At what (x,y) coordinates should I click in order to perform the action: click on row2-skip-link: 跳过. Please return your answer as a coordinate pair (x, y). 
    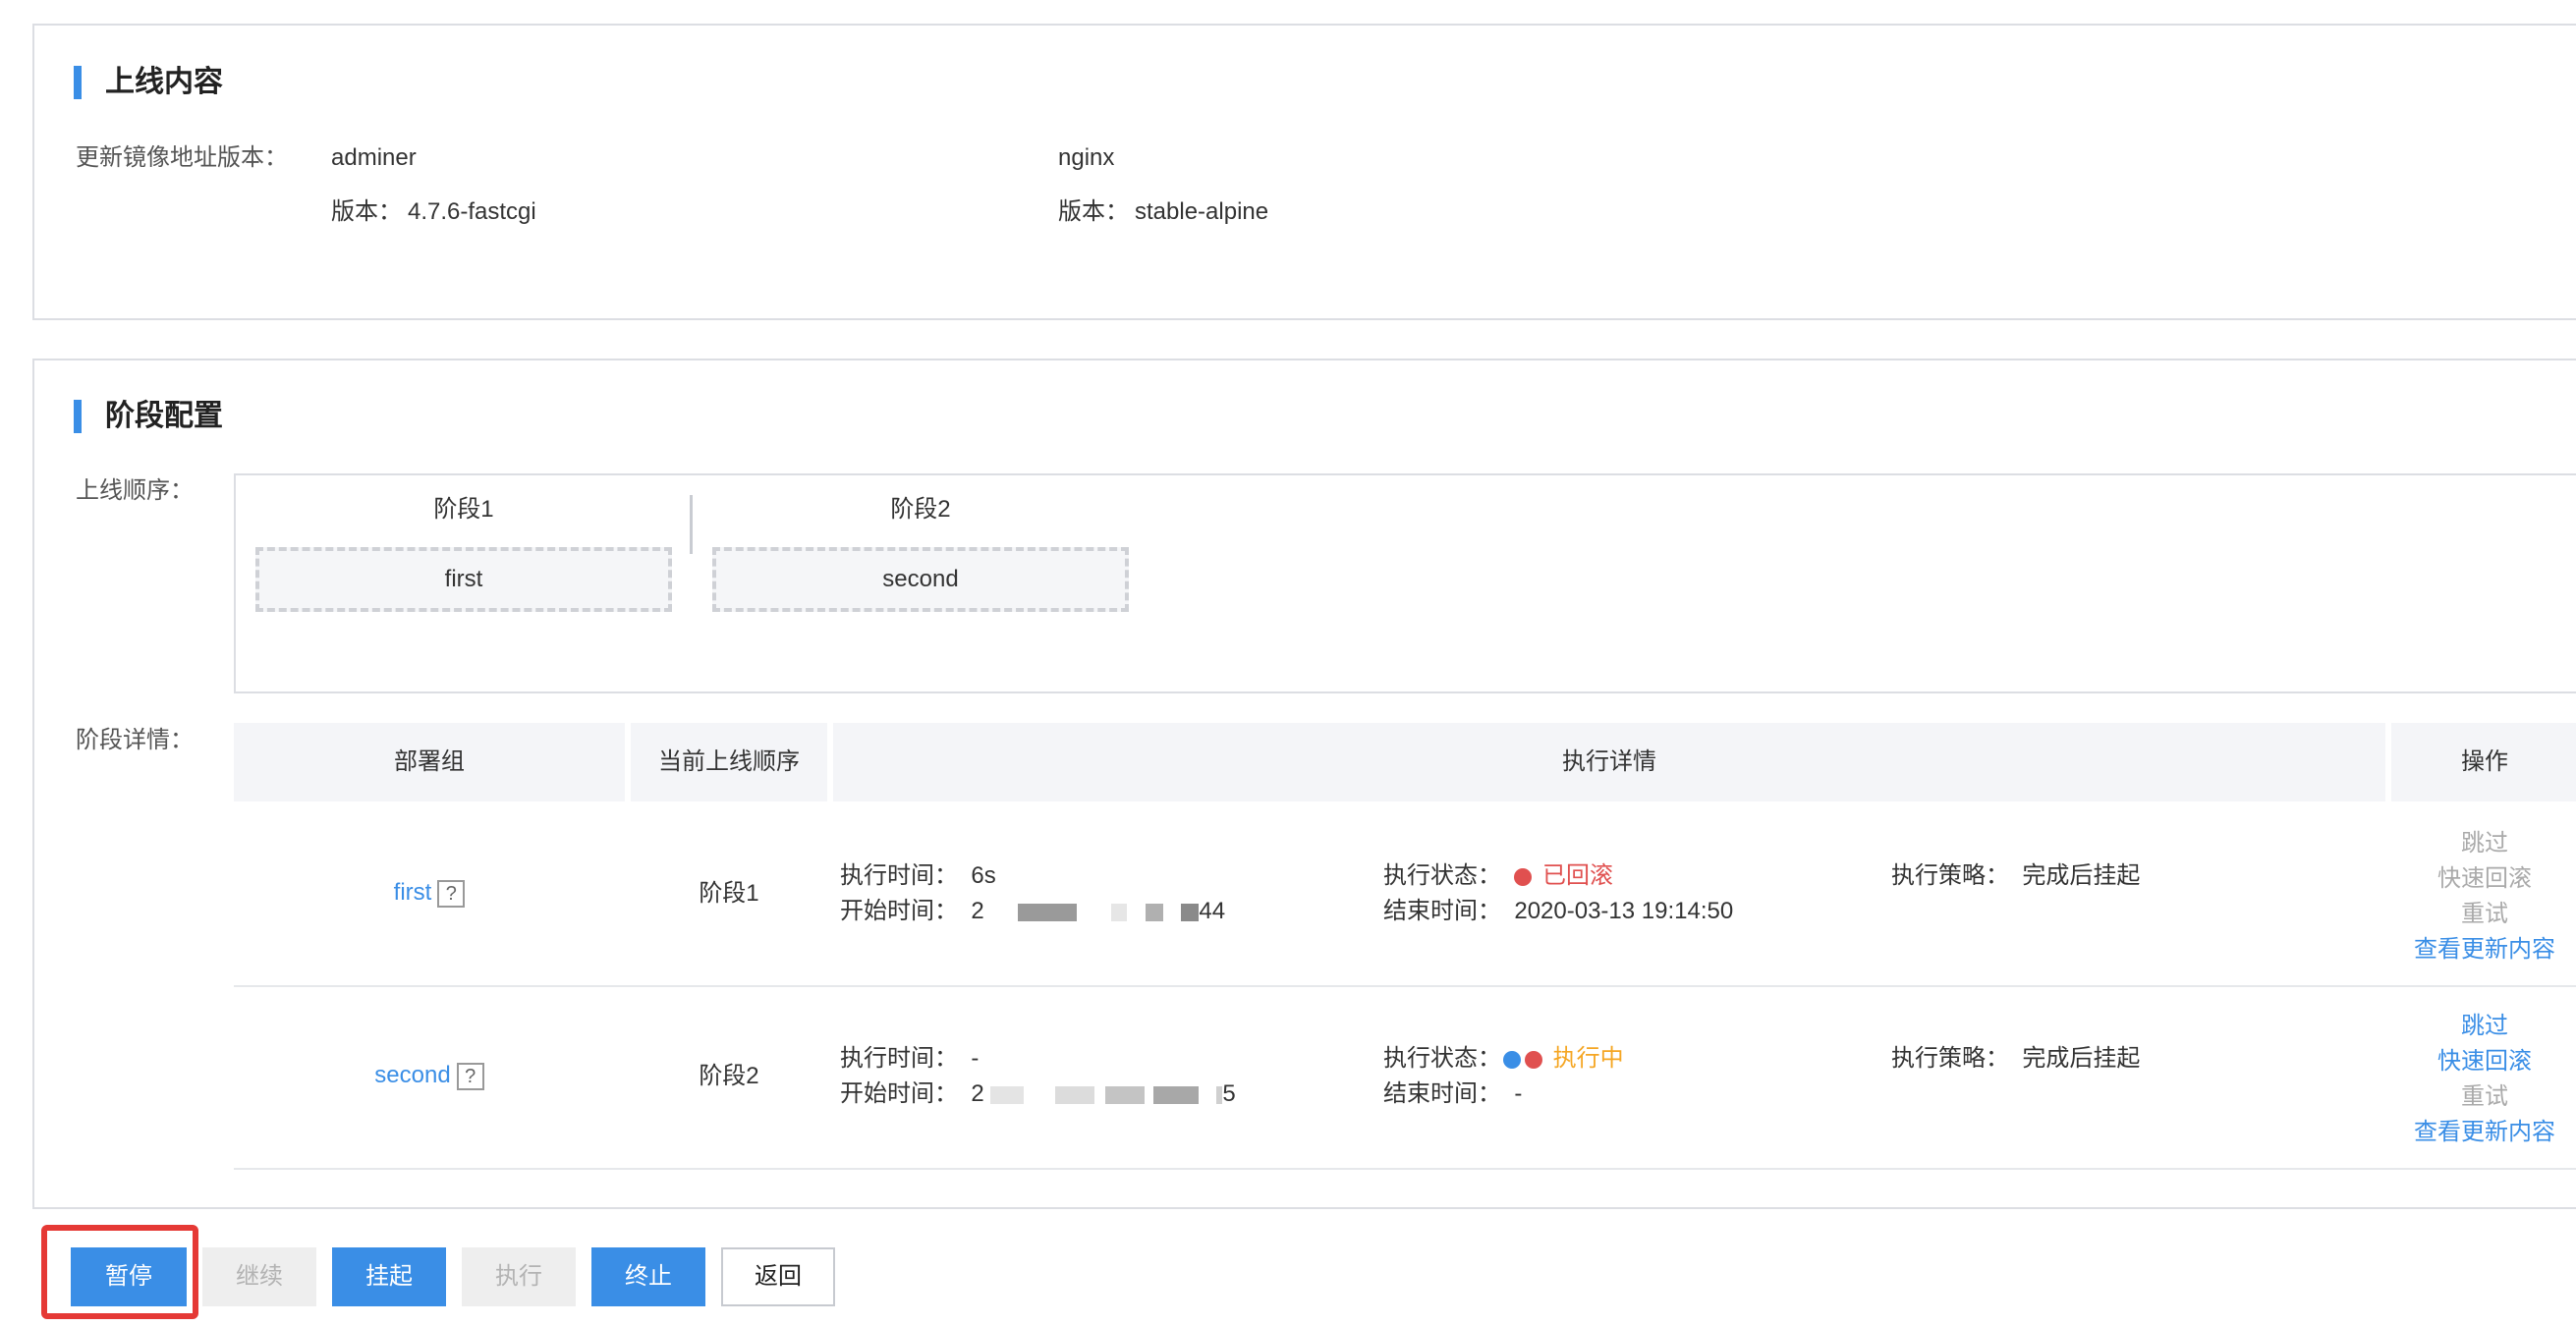
    Looking at the image, I should click on (2484, 1026).